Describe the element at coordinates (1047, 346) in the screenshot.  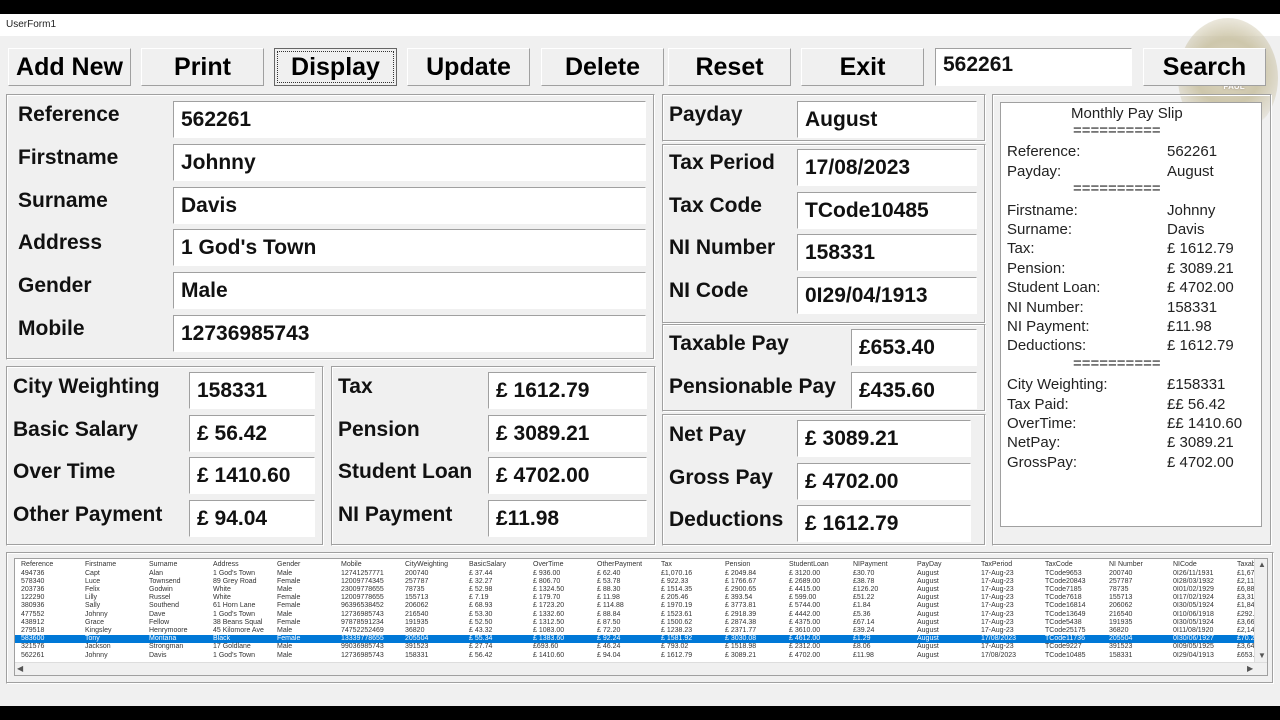
I see `payslip-line-label: Deductions:` at that location.